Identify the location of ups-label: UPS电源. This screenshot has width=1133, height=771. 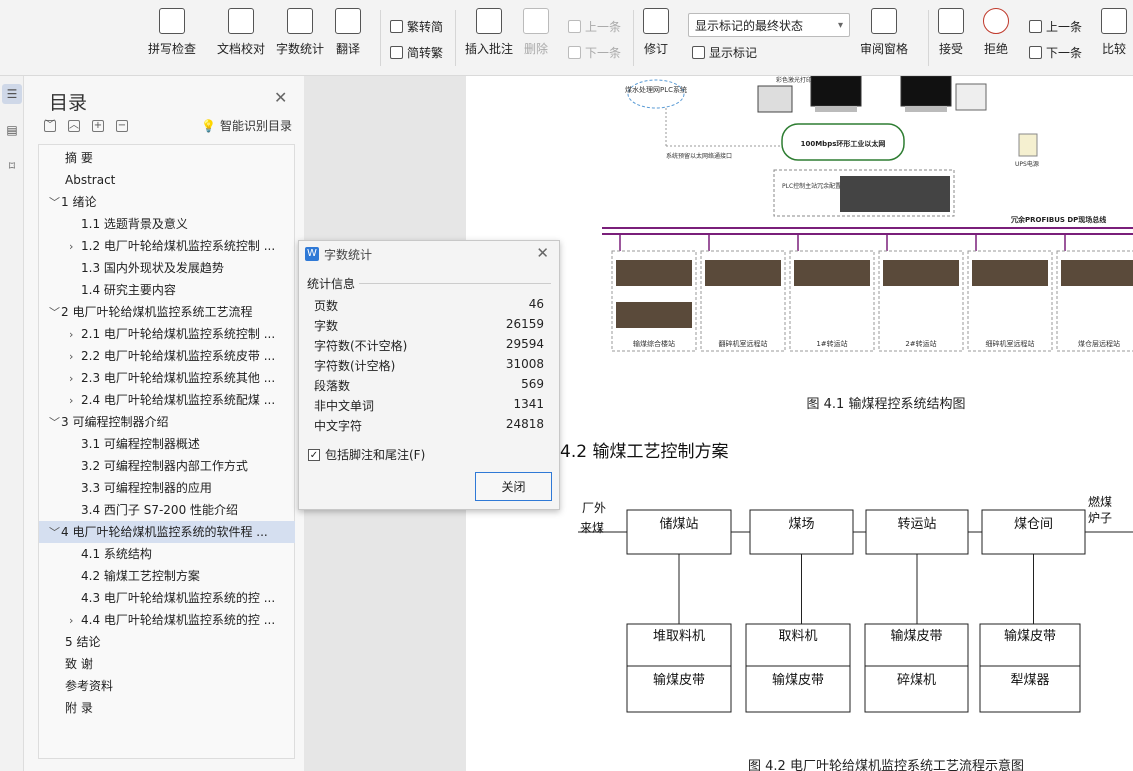
(1027, 164).